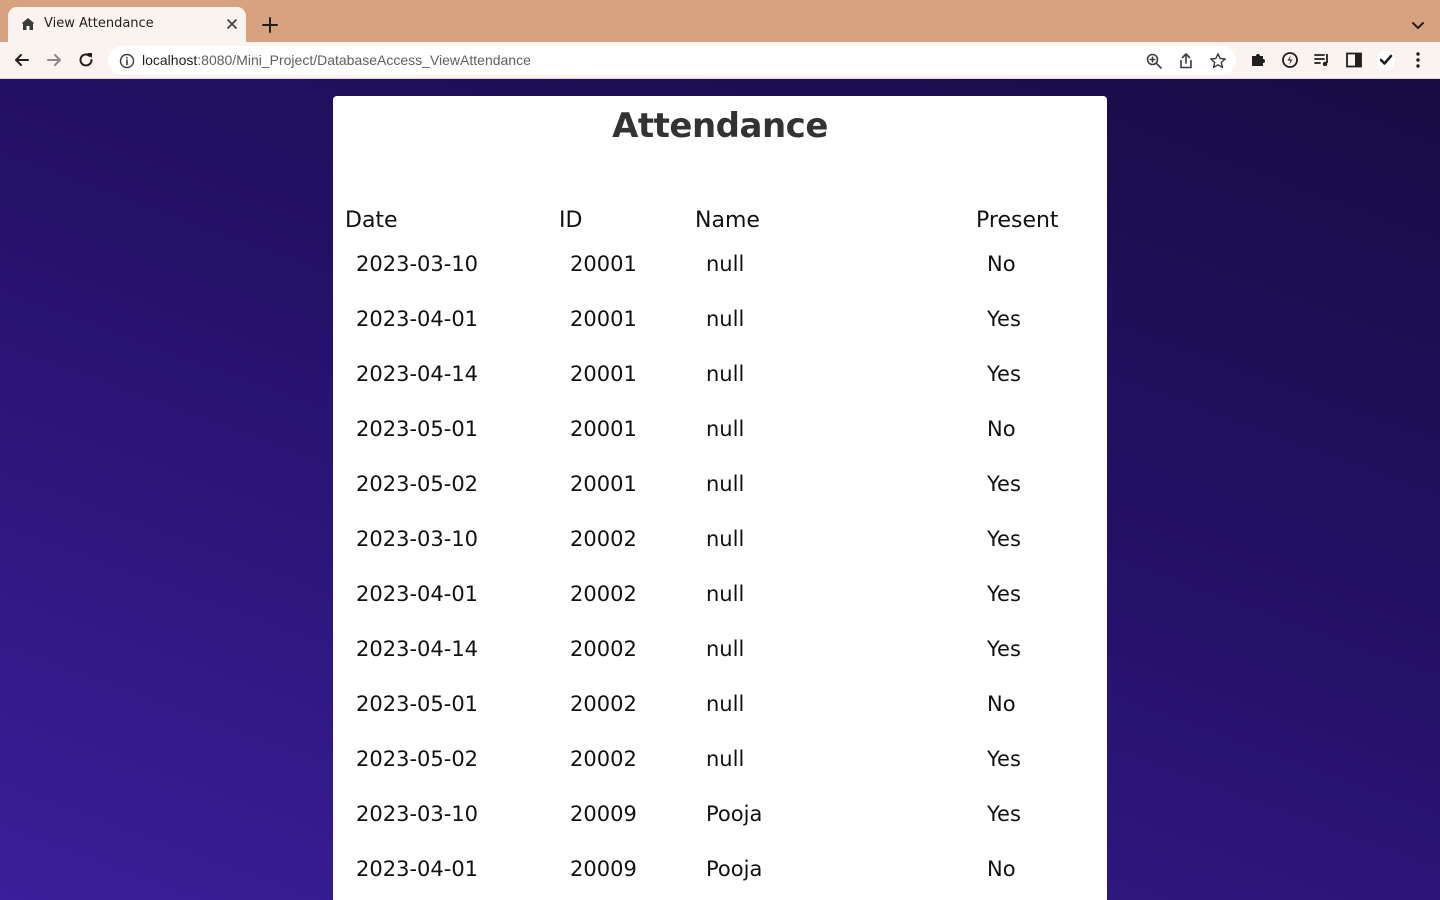 This screenshot has width=1440, height=900. Describe the element at coordinates (127, 61) in the screenshot. I see `info-icon` at that location.